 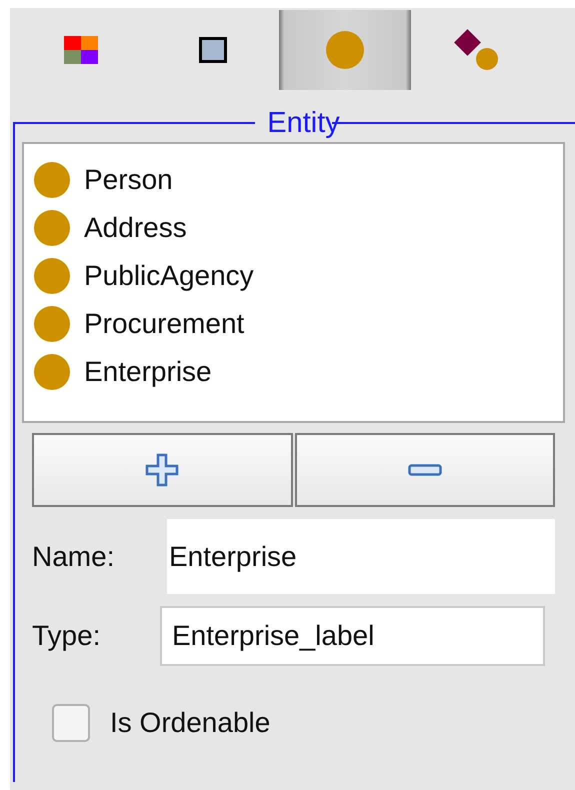 I want to click on diamond-and-circle-icon, so click(x=477, y=50).